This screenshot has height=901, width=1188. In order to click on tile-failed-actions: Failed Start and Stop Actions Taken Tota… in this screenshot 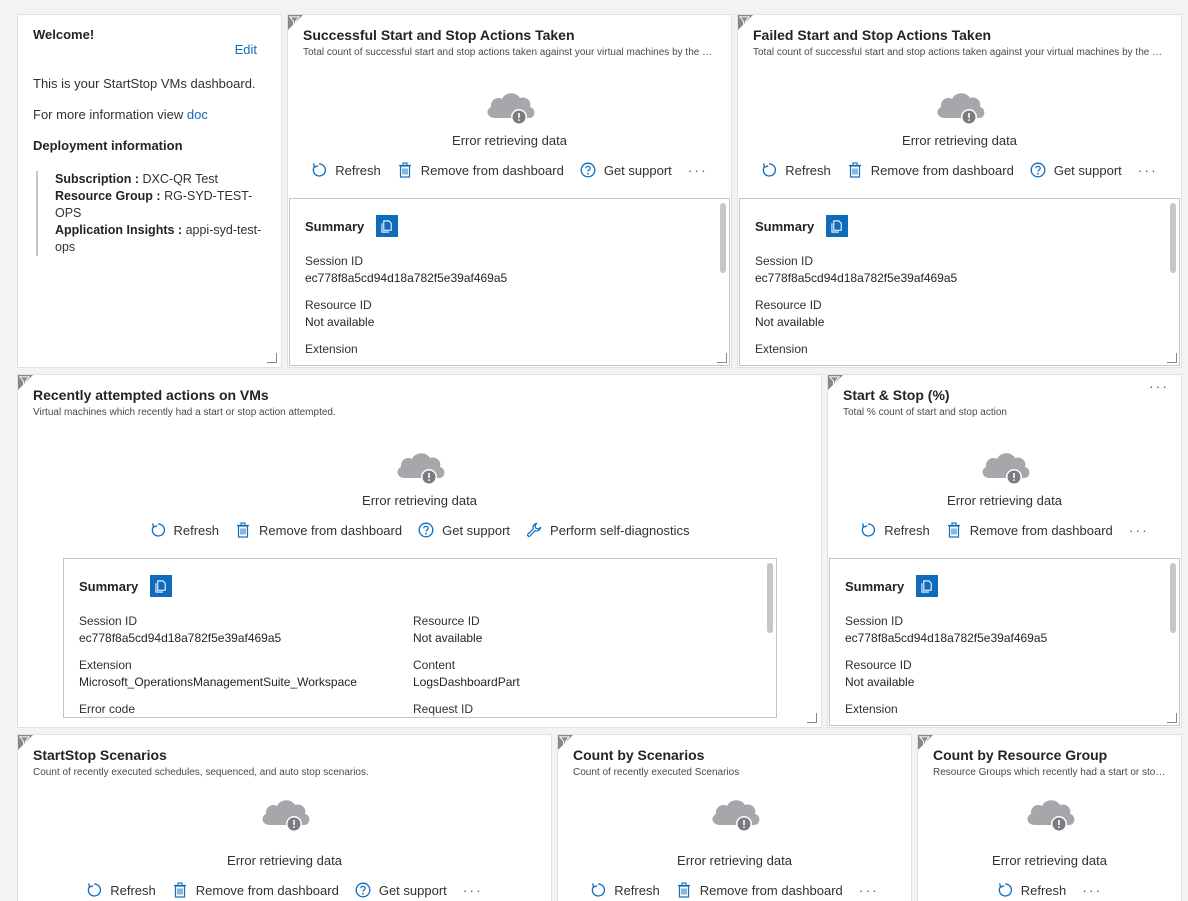, I will do `click(959, 191)`.